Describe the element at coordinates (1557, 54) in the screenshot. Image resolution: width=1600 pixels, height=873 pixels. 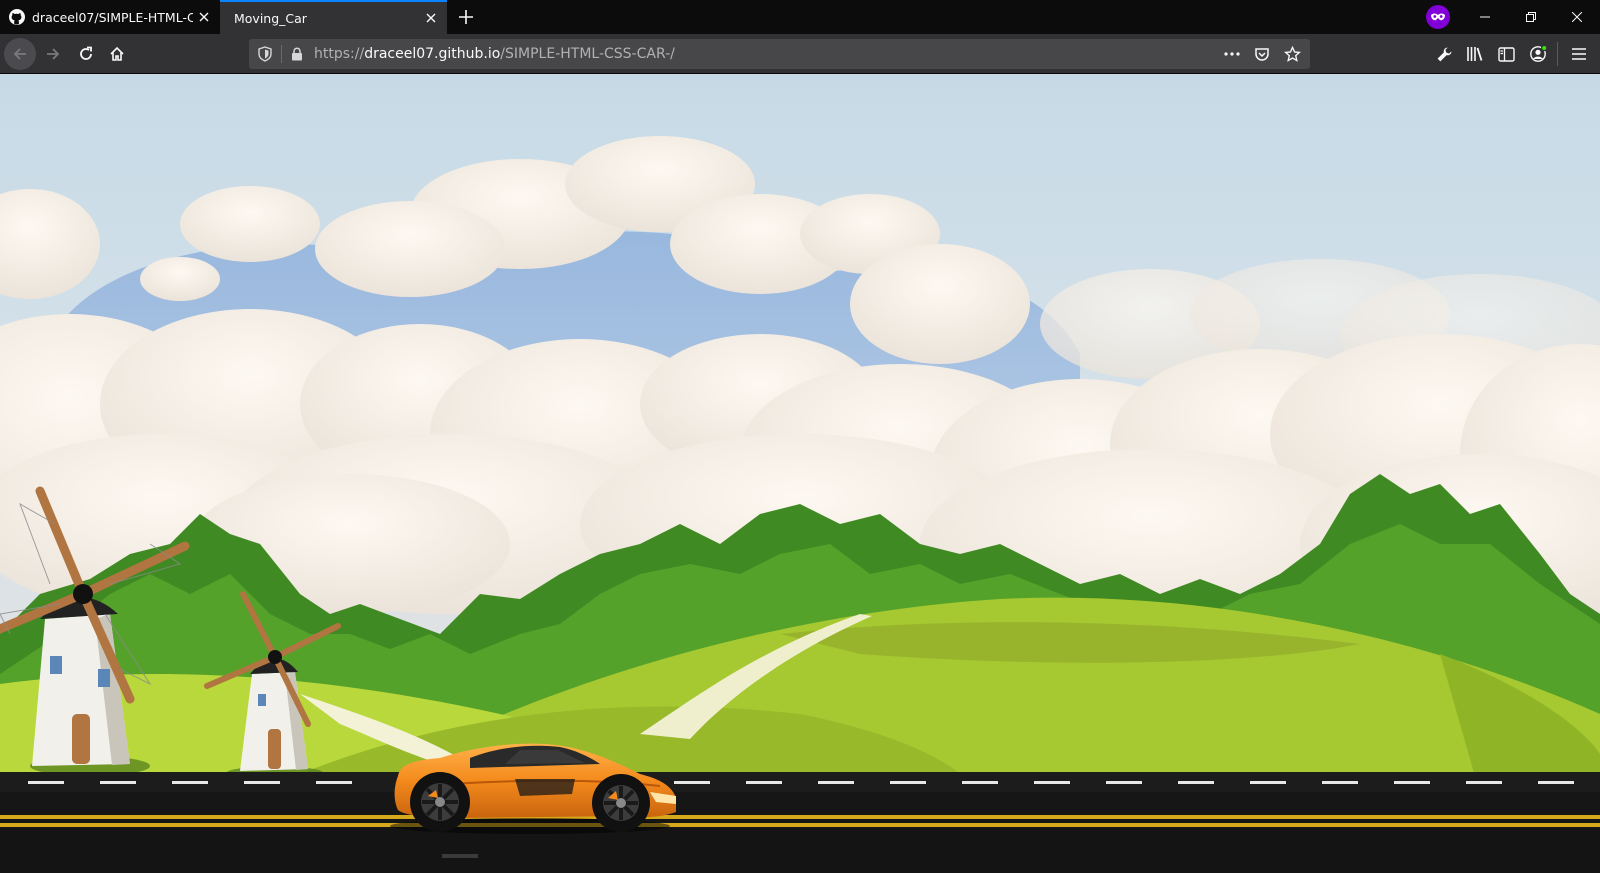
I see `toolbar-separator` at that location.